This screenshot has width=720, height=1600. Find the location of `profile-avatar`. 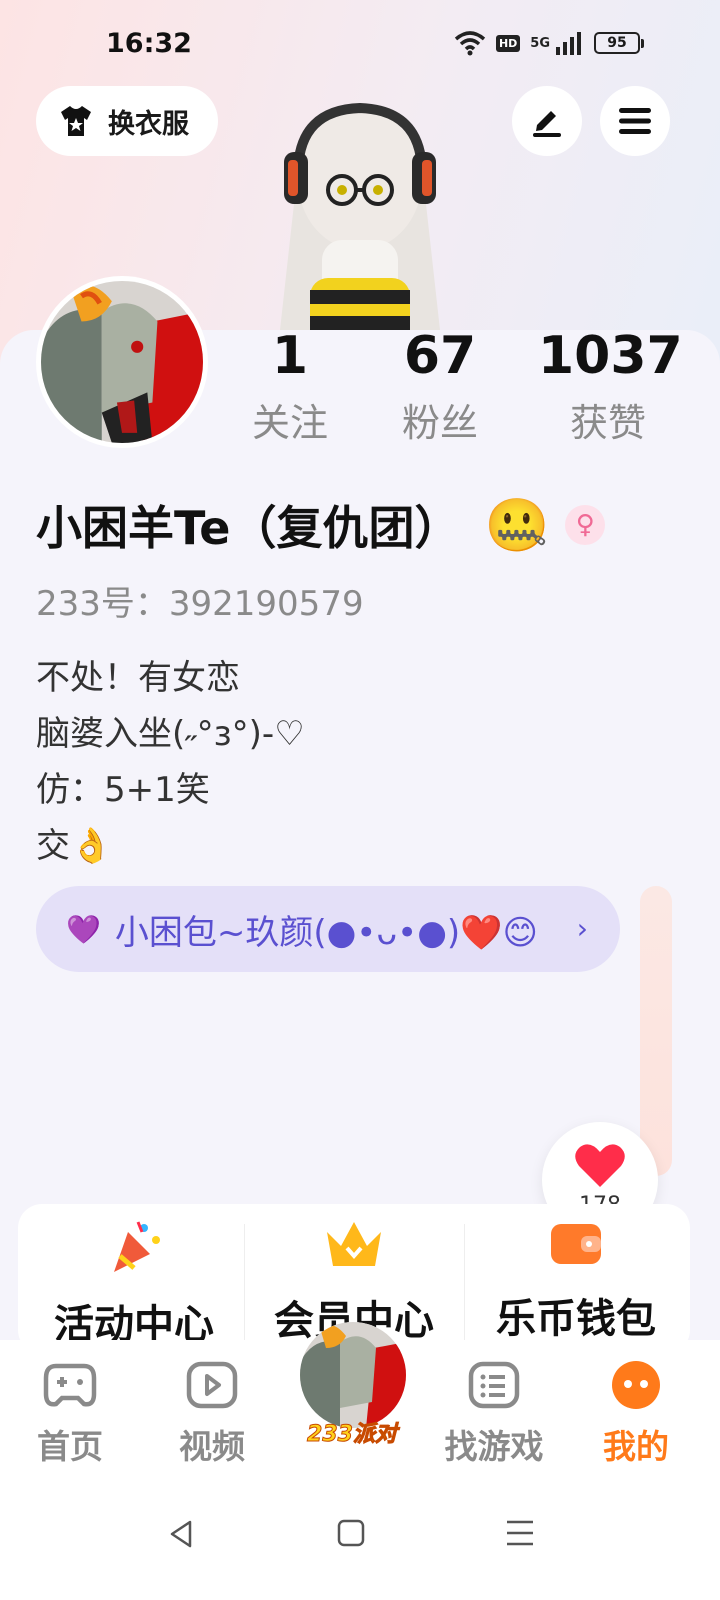

profile-avatar is located at coordinates (122, 362).